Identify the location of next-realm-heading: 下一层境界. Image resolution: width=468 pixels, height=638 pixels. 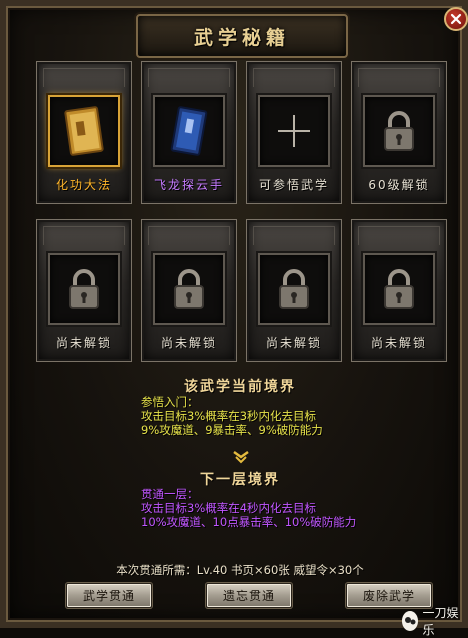
(240, 480).